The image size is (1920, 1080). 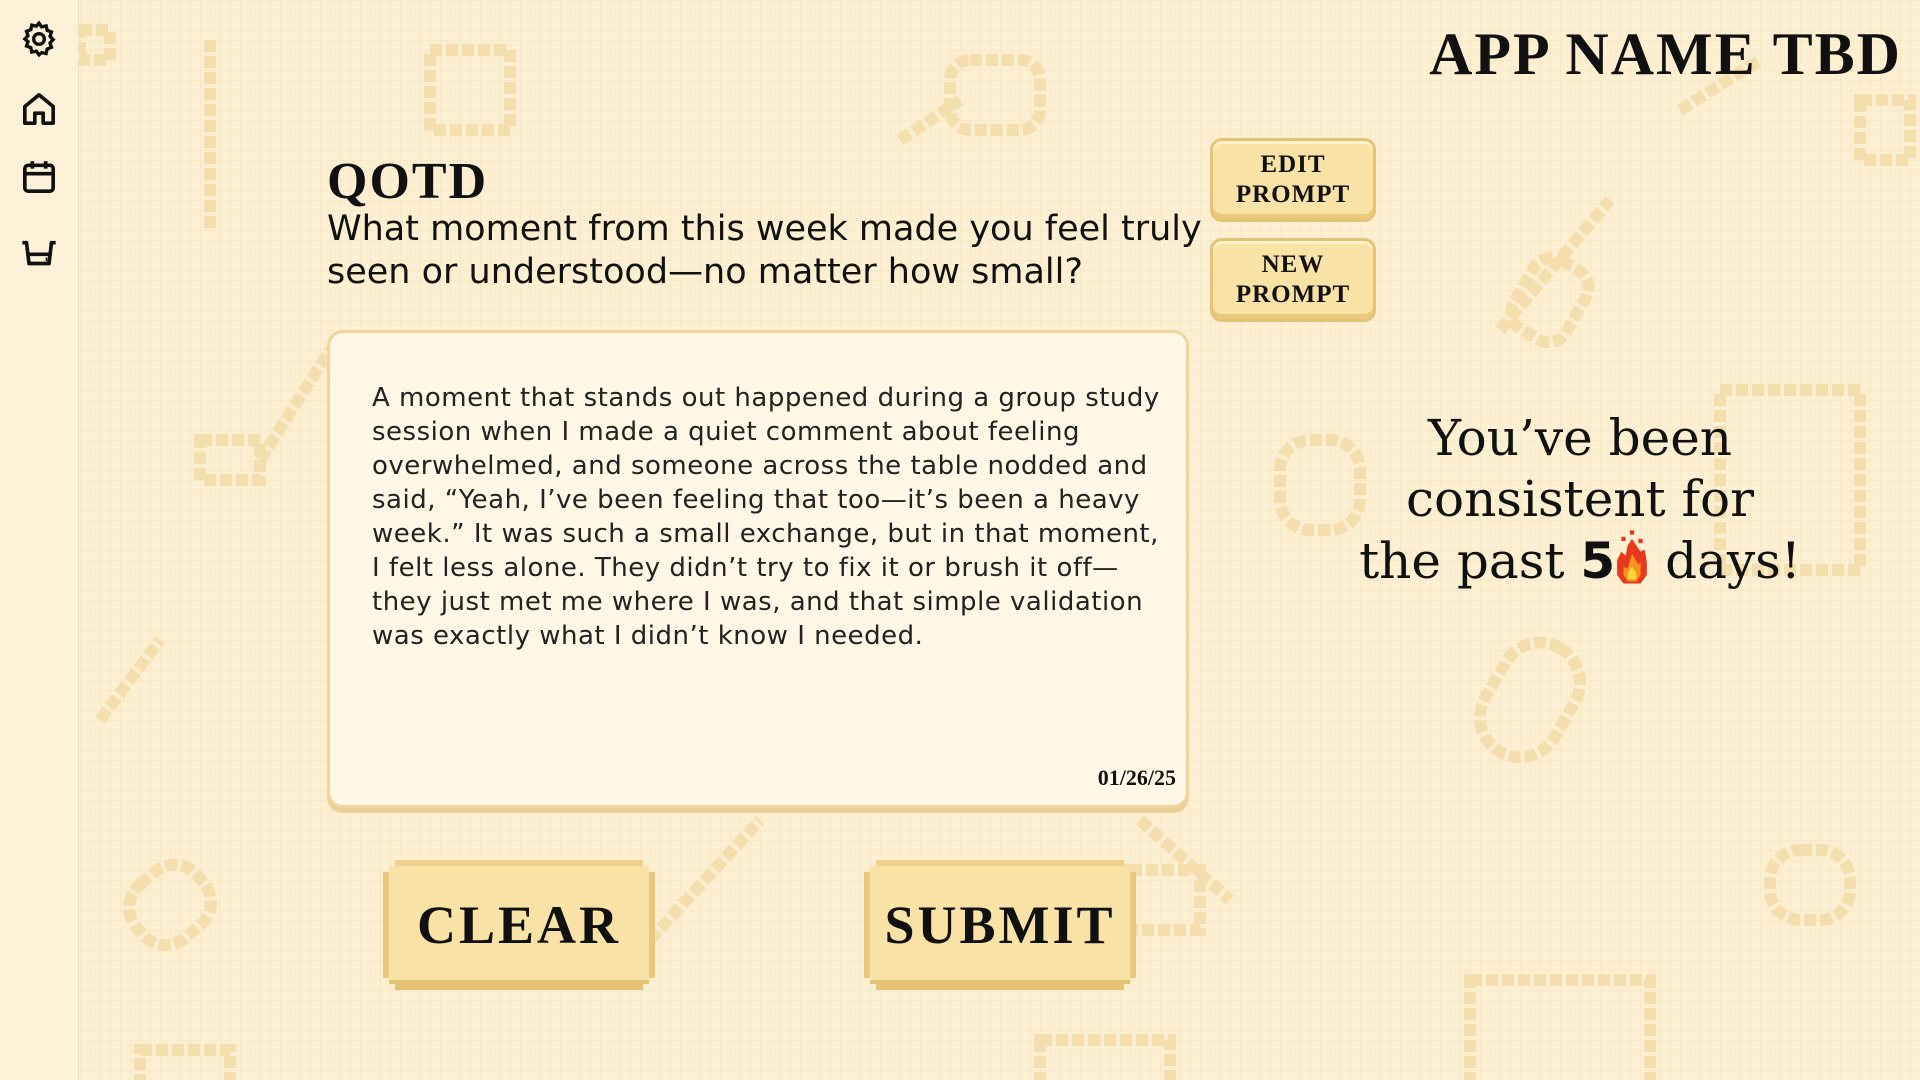 I want to click on home-icon, so click(x=39, y=109).